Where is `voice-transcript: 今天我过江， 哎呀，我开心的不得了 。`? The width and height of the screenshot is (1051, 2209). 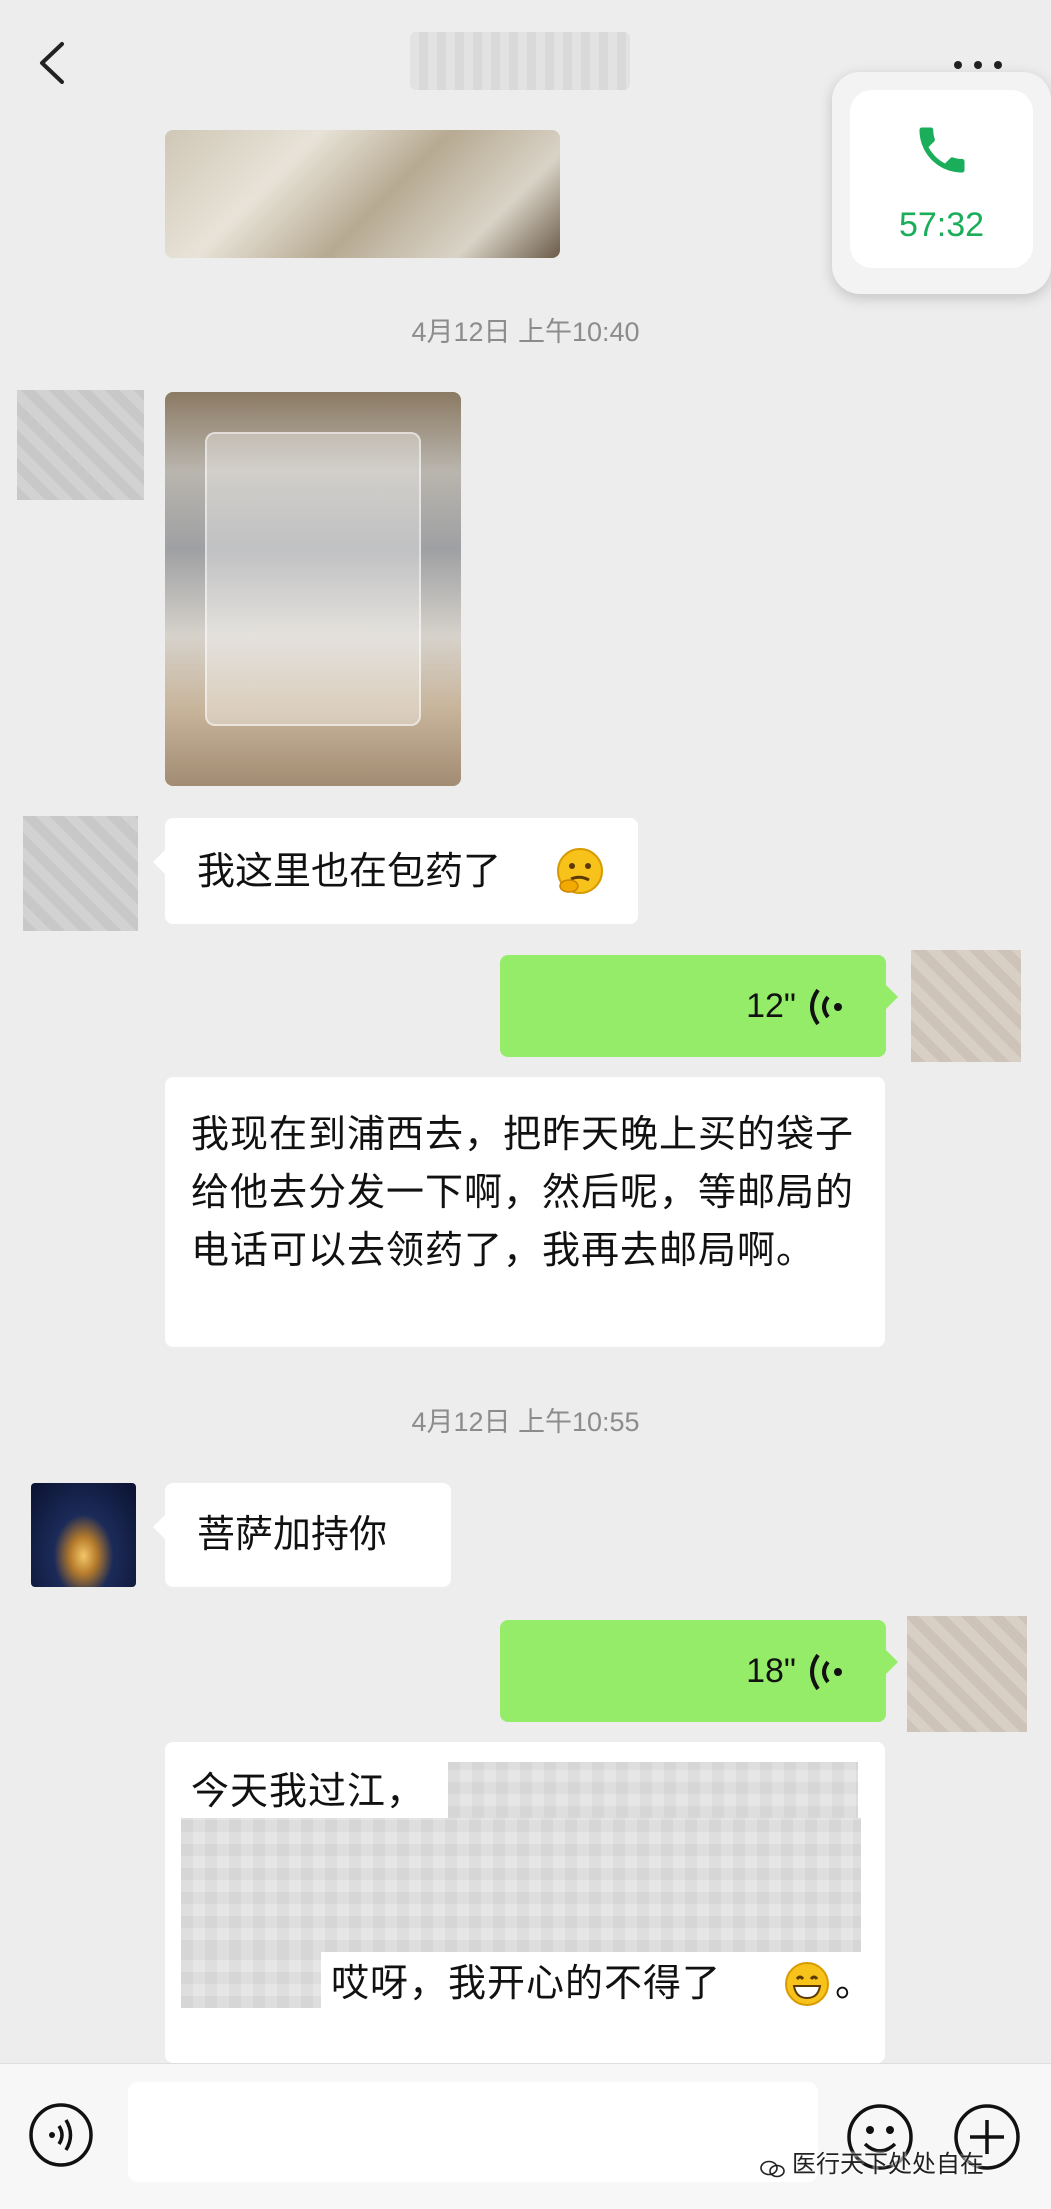 voice-transcript: 今天我过江， 哎呀，我开心的不得了 。 is located at coordinates (525, 1902).